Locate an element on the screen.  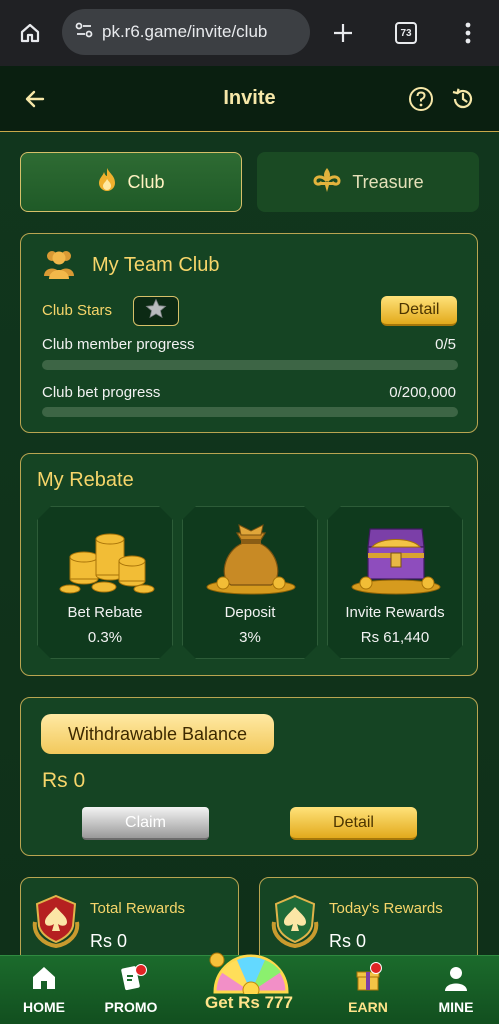
bet-progress-value: 0/200,000 is located at coordinates (422, 392).